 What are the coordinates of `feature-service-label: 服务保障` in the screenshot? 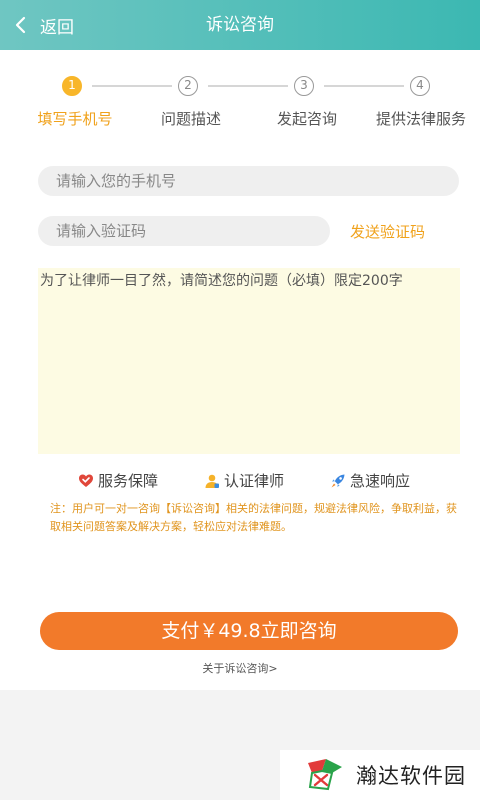 It's located at (128, 481).